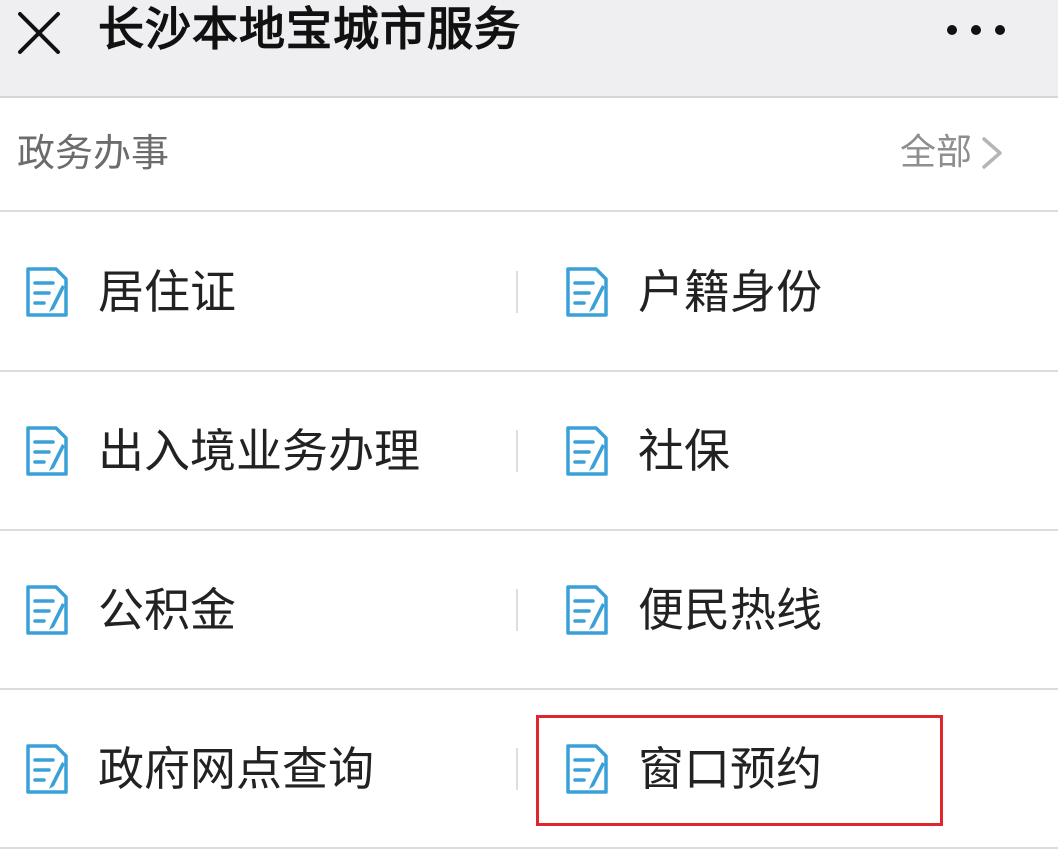 The width and height of the screenshot is (1058, 853). What do you see at coordinates (684, 450) in the screenshot?
I see `service-label: 社保` at bounding box center [684, 450].